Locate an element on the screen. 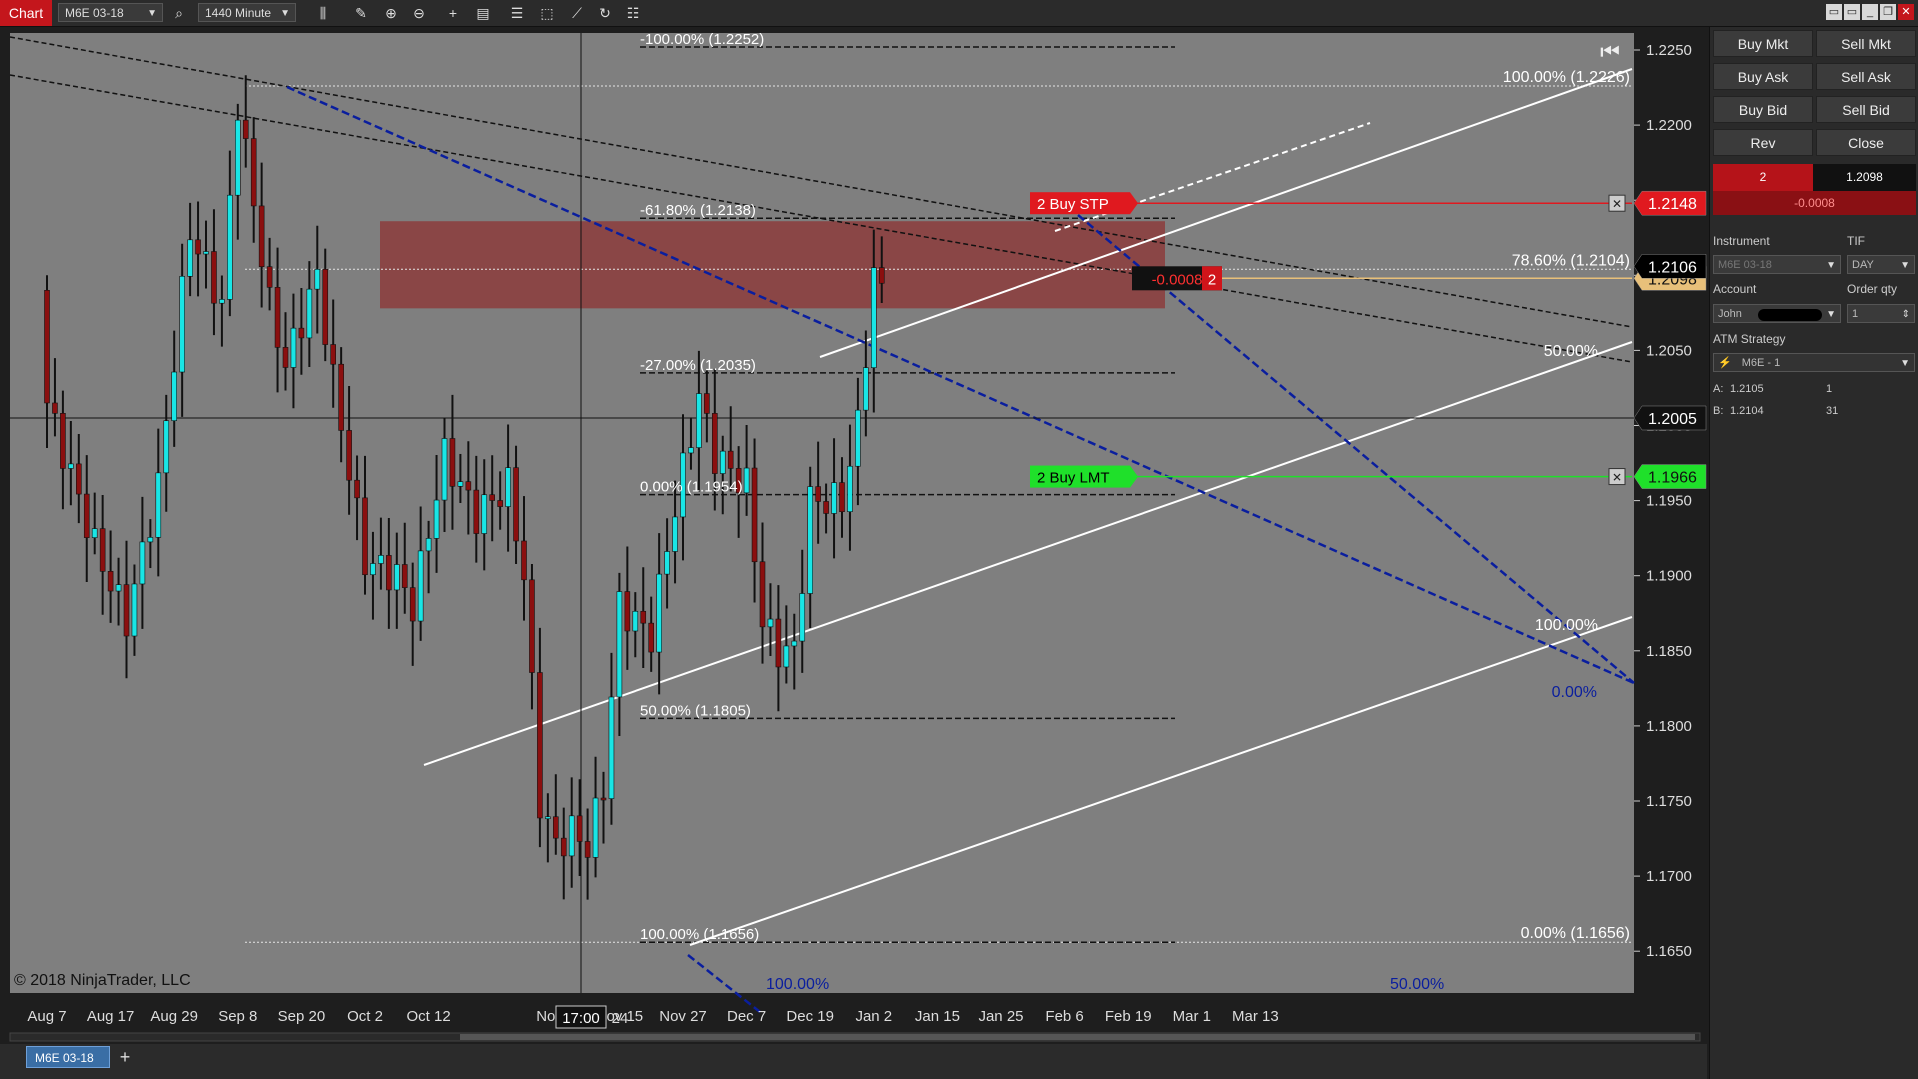 Image resolution: width=1918 pixels, height=1079 pixels. buy-bid-button: Buy Bid is located at coordinates (1763, 109).